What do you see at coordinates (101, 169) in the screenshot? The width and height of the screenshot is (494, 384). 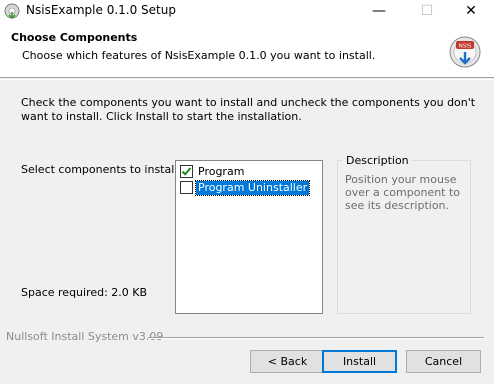 I see `select-components-label: Select components to install:` at bounding box center [101, 169].